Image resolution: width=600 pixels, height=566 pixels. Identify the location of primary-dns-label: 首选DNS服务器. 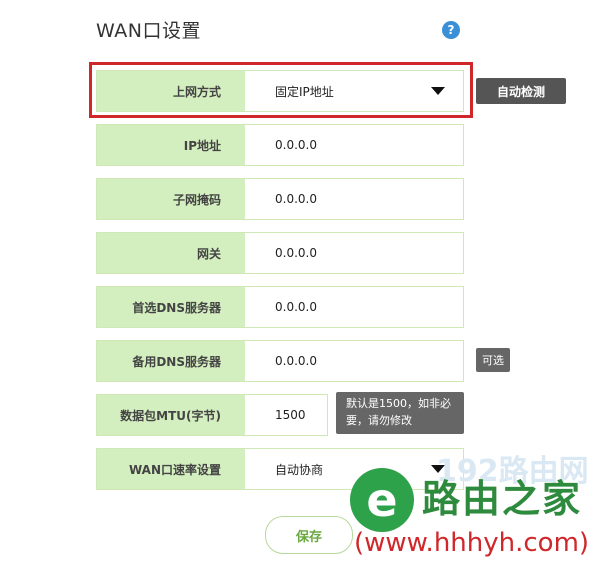
(171, 307).